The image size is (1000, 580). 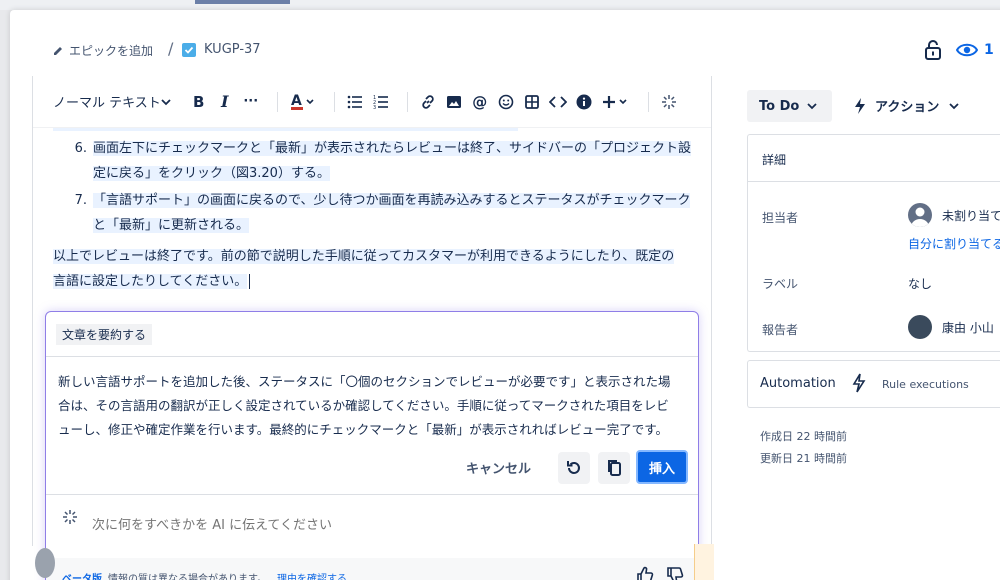 I want to click on emoji-icon, so click(x=506, y=102).